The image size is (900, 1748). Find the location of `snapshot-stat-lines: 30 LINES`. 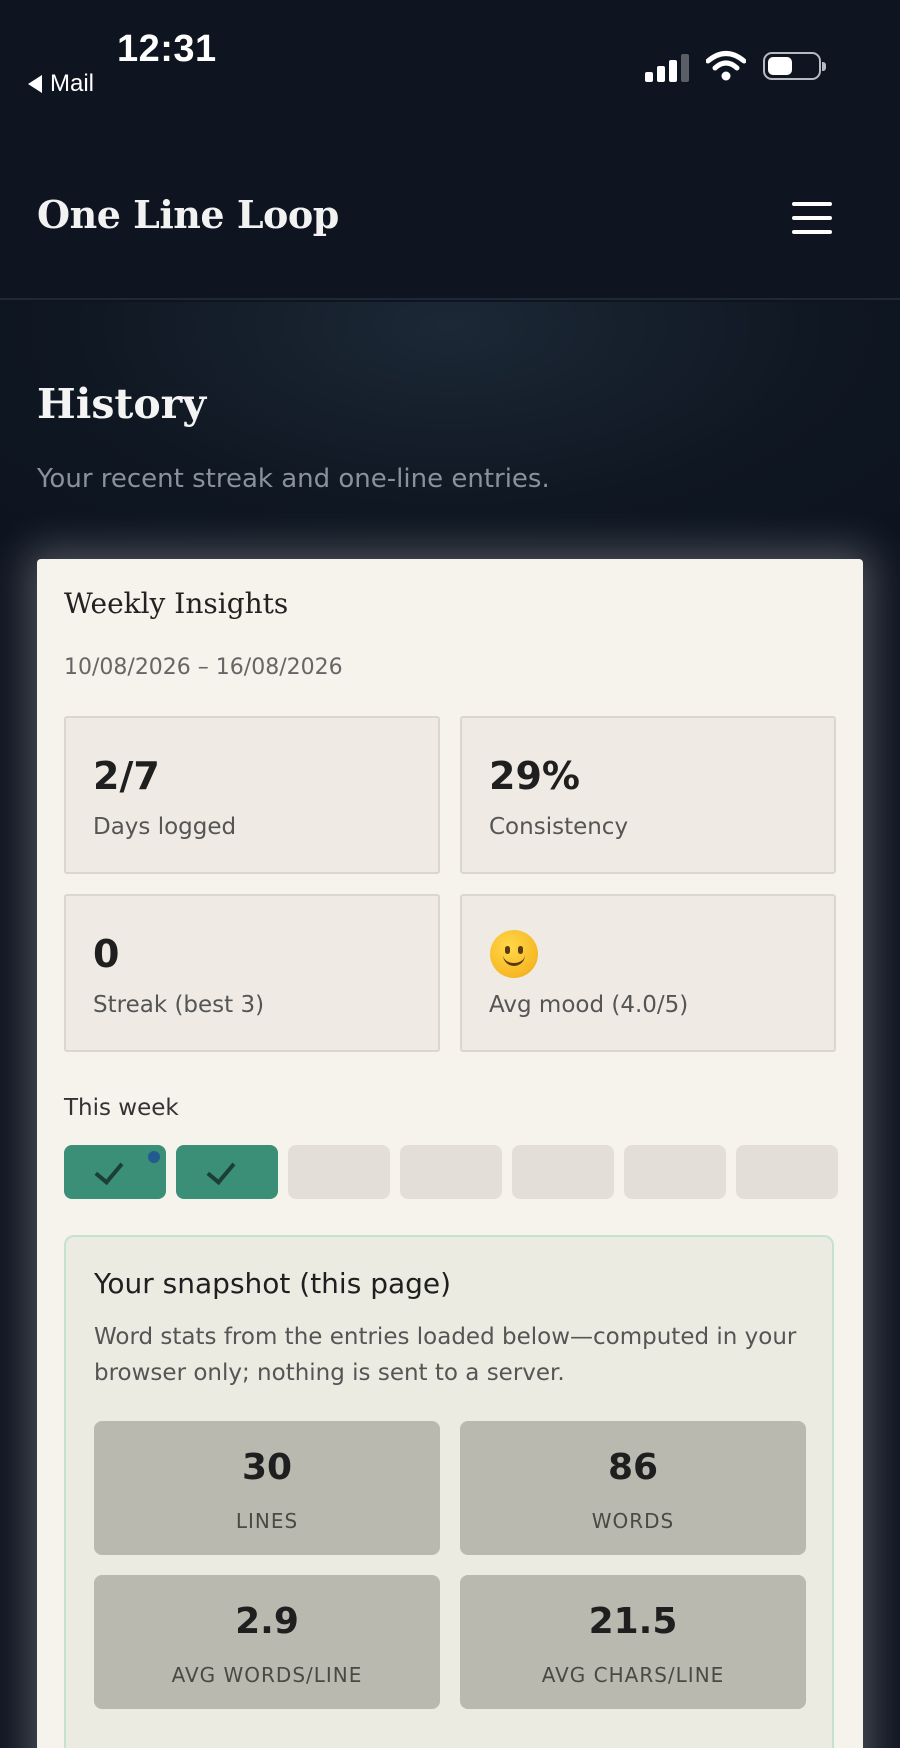

snapshot-stat-lines: 30 LINES is located at coordinates (267, 1488).